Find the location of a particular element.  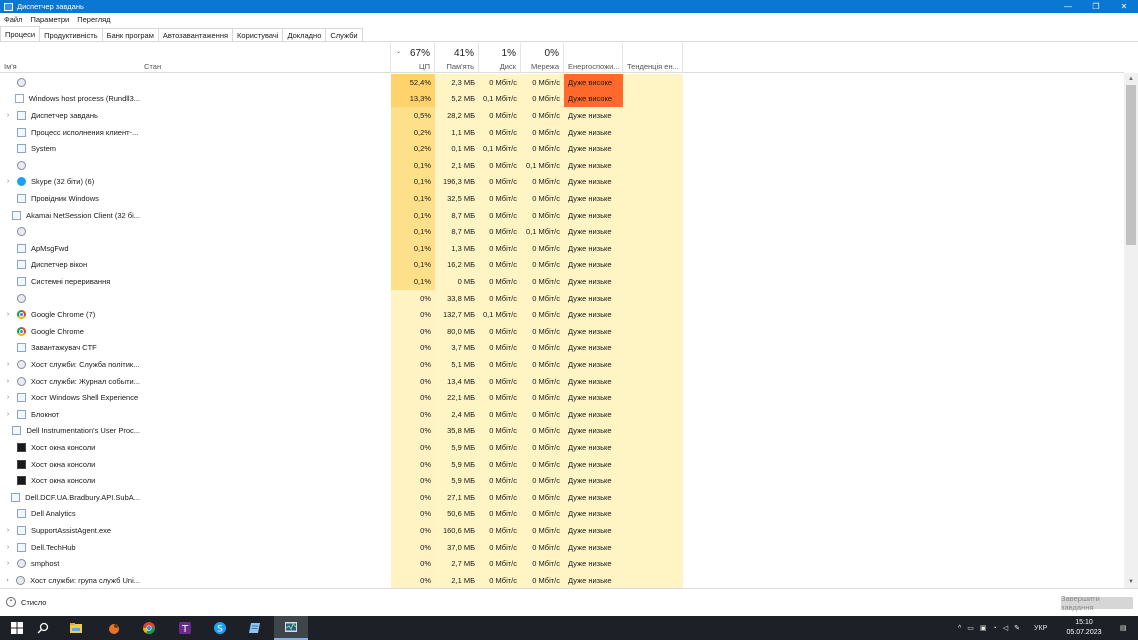

chevron-up-icon: ^ is located at coordinates (959, 628).